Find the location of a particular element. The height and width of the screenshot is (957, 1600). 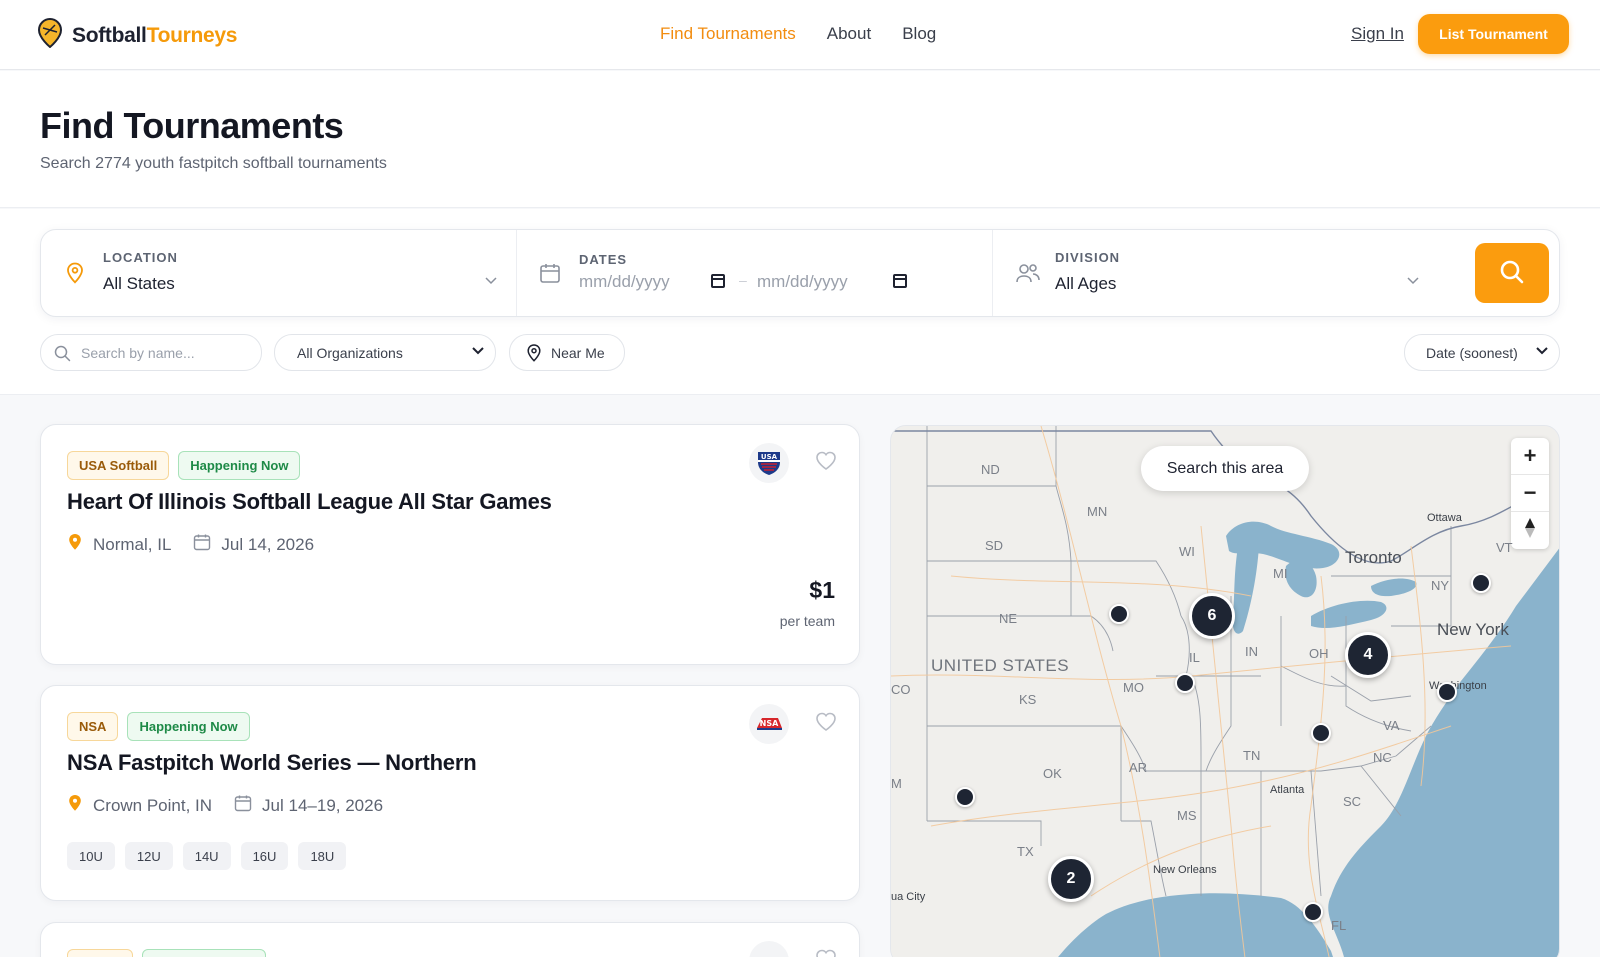

status-badge is located at coordinates (204, 953).